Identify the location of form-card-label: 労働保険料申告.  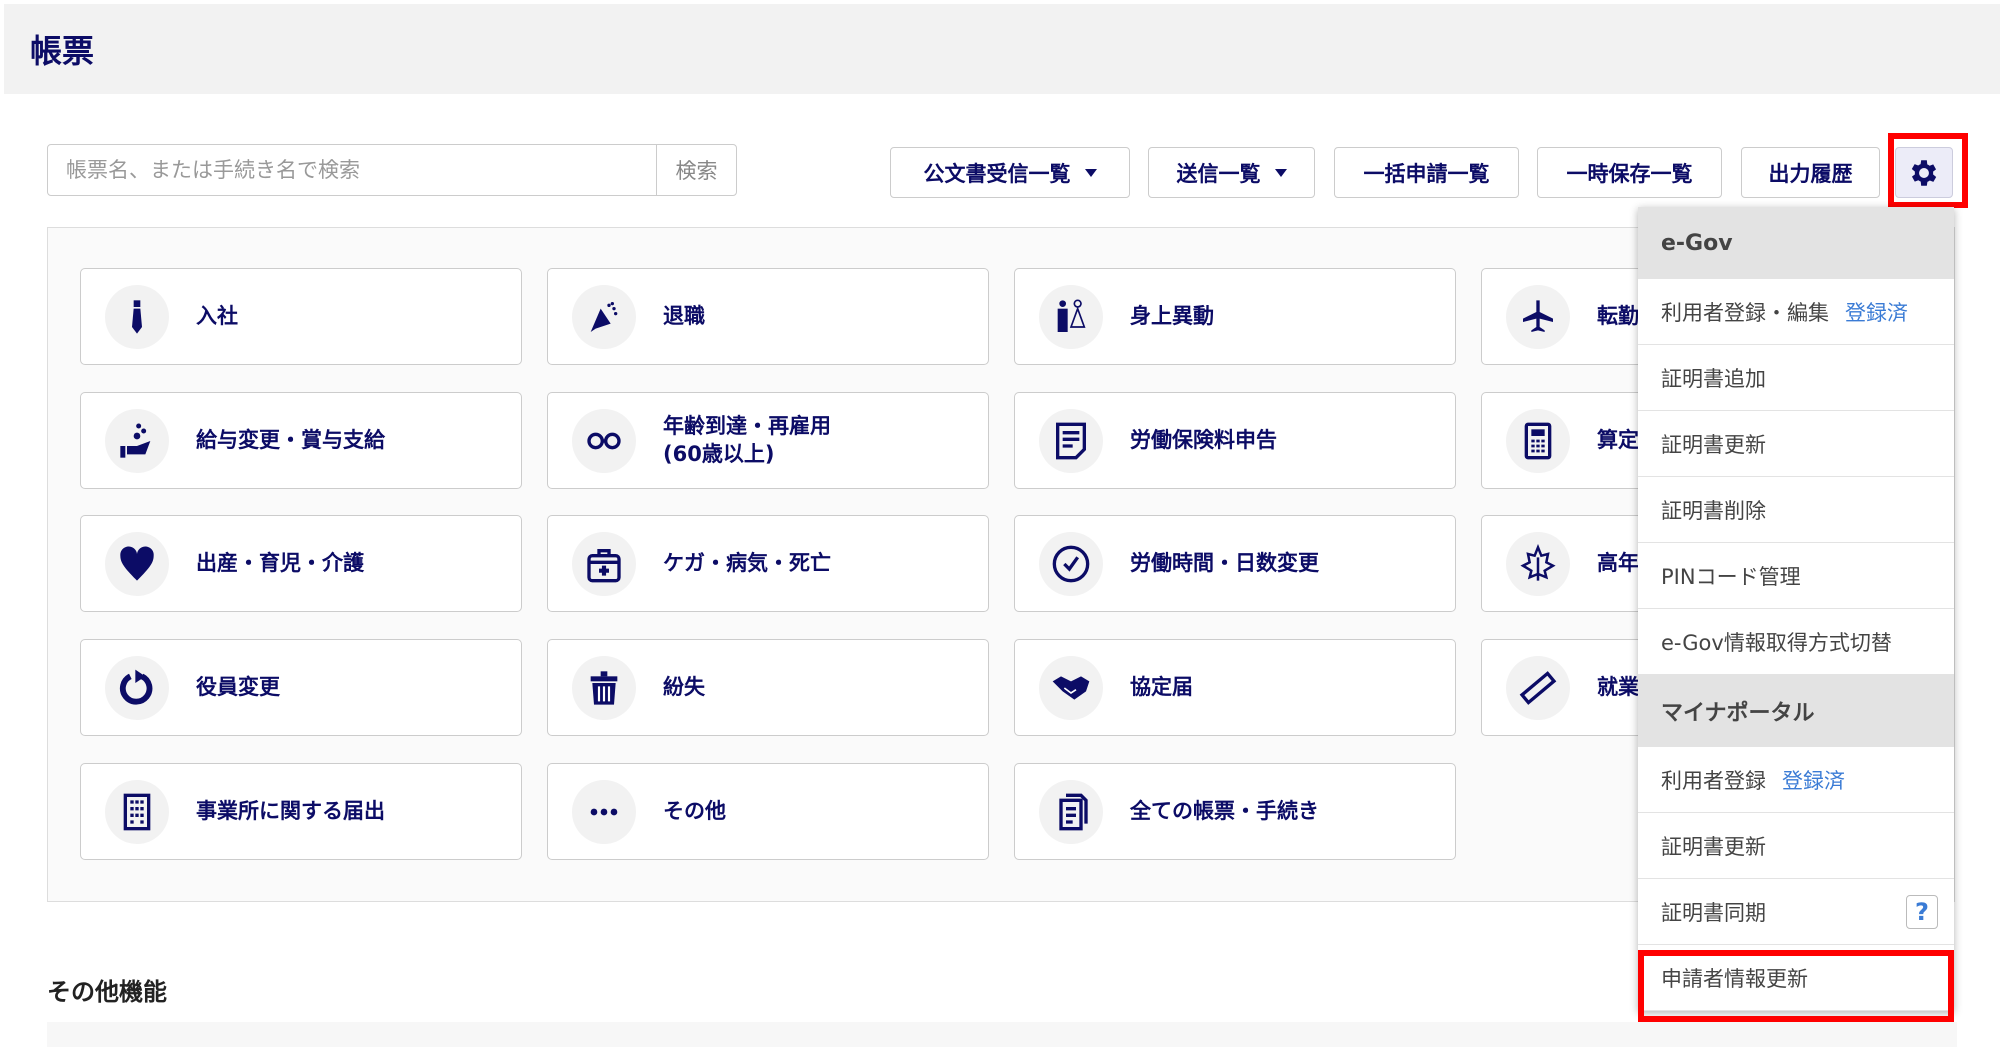
(1203, 439).